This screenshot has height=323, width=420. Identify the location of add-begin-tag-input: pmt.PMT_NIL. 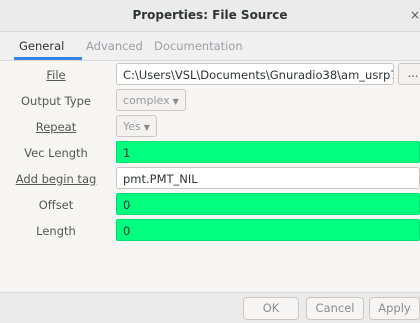
(268, 178).